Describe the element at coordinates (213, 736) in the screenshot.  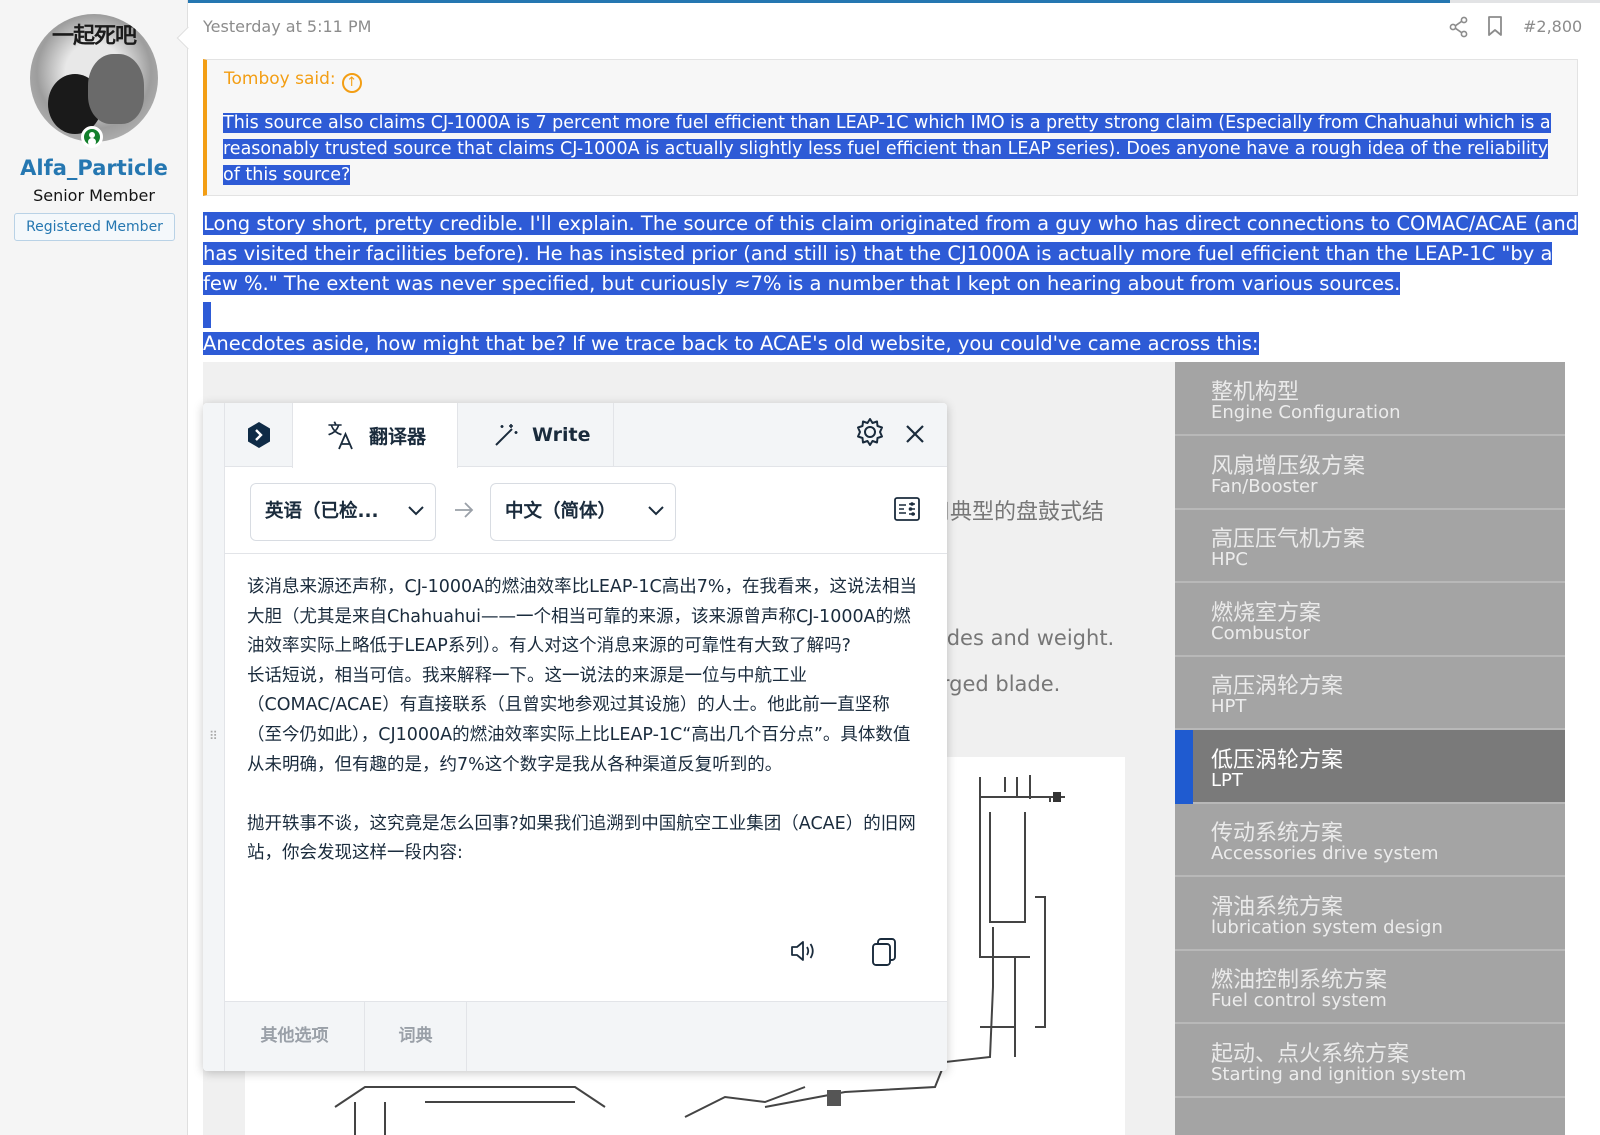
I see `drag-handle-icon: ⠿` at that location.